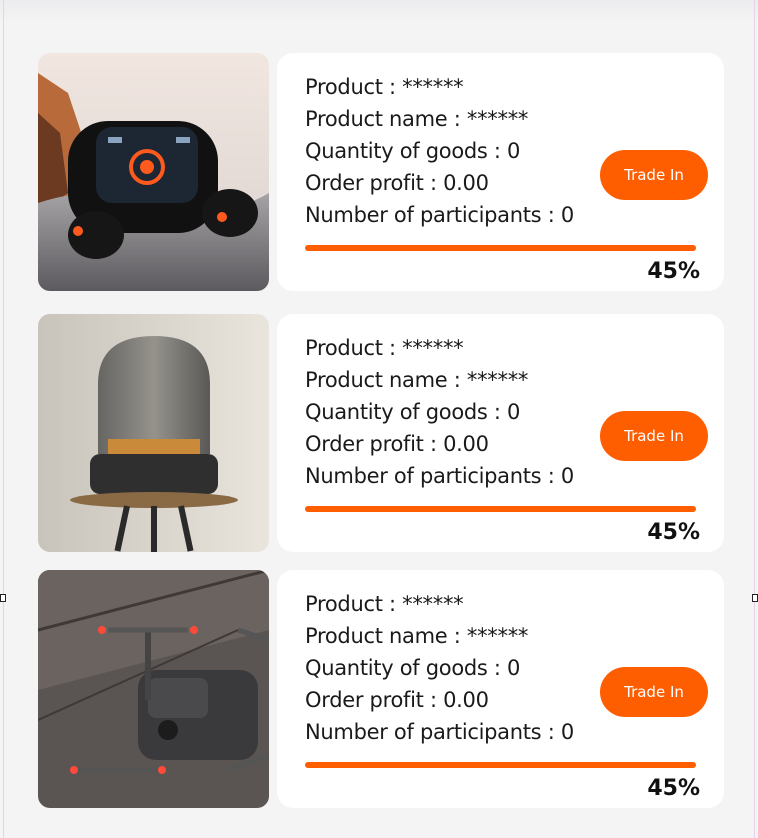  What do you see at coordinates (3, 598) in the screenshot?
I see `left-resize-handle` at bounding box center [3, 598].